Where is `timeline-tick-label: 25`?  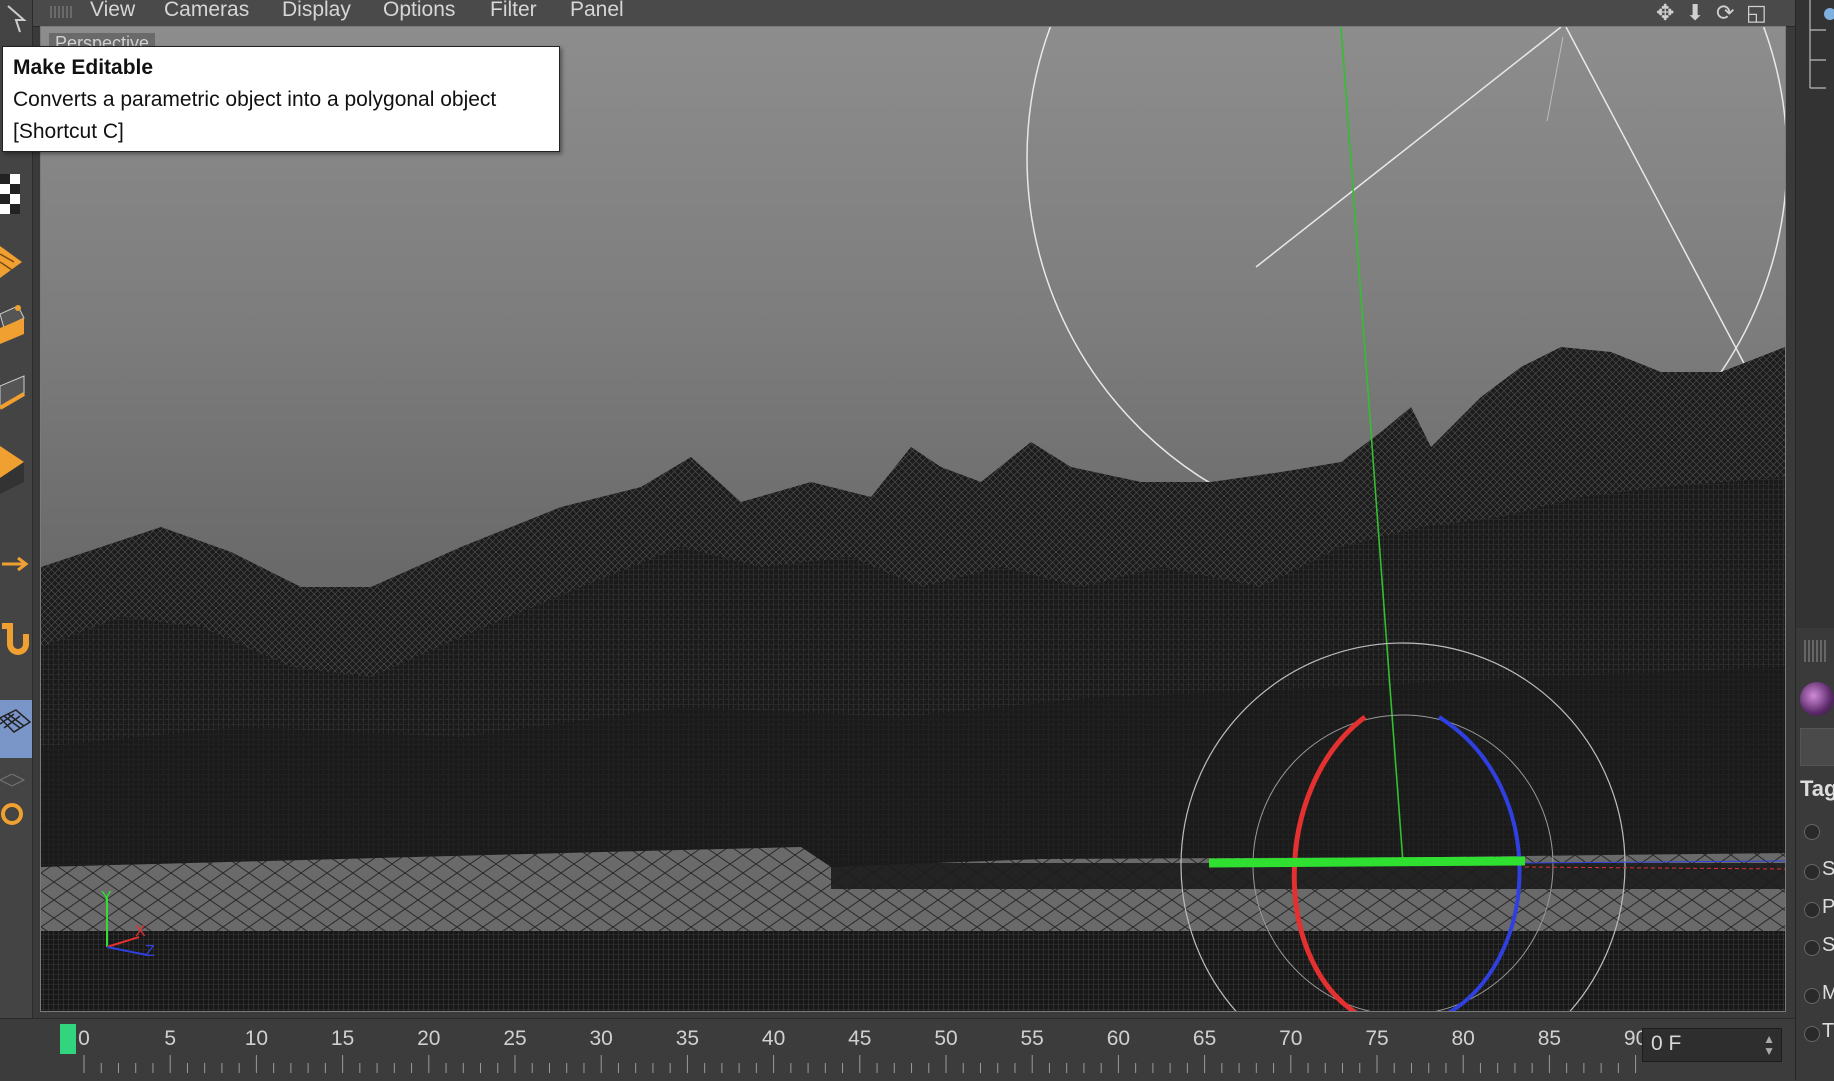 timeline-tick-label: 25 is located at coordinates (515, 1038).